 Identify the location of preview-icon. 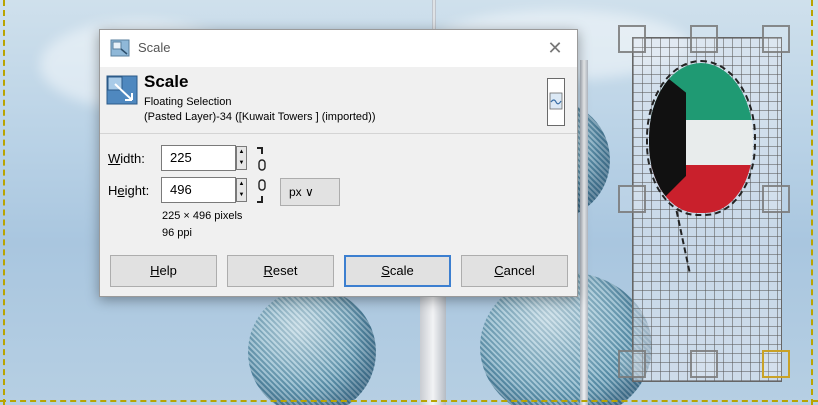
(556, 101).